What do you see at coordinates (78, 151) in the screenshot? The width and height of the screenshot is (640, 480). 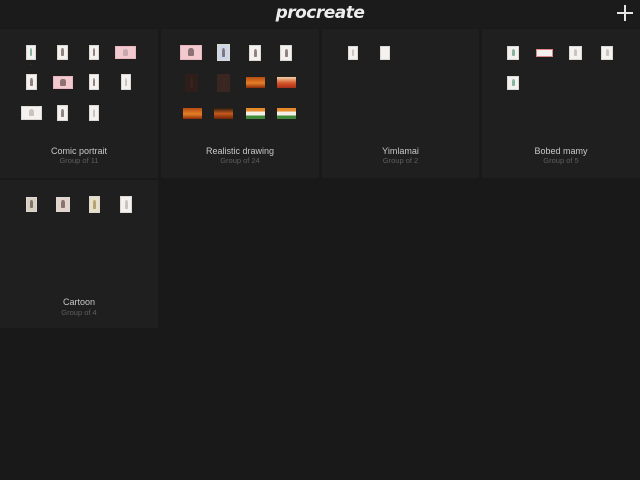 I see `stack-title: Comic portrait` at bounding box center [78, 151].